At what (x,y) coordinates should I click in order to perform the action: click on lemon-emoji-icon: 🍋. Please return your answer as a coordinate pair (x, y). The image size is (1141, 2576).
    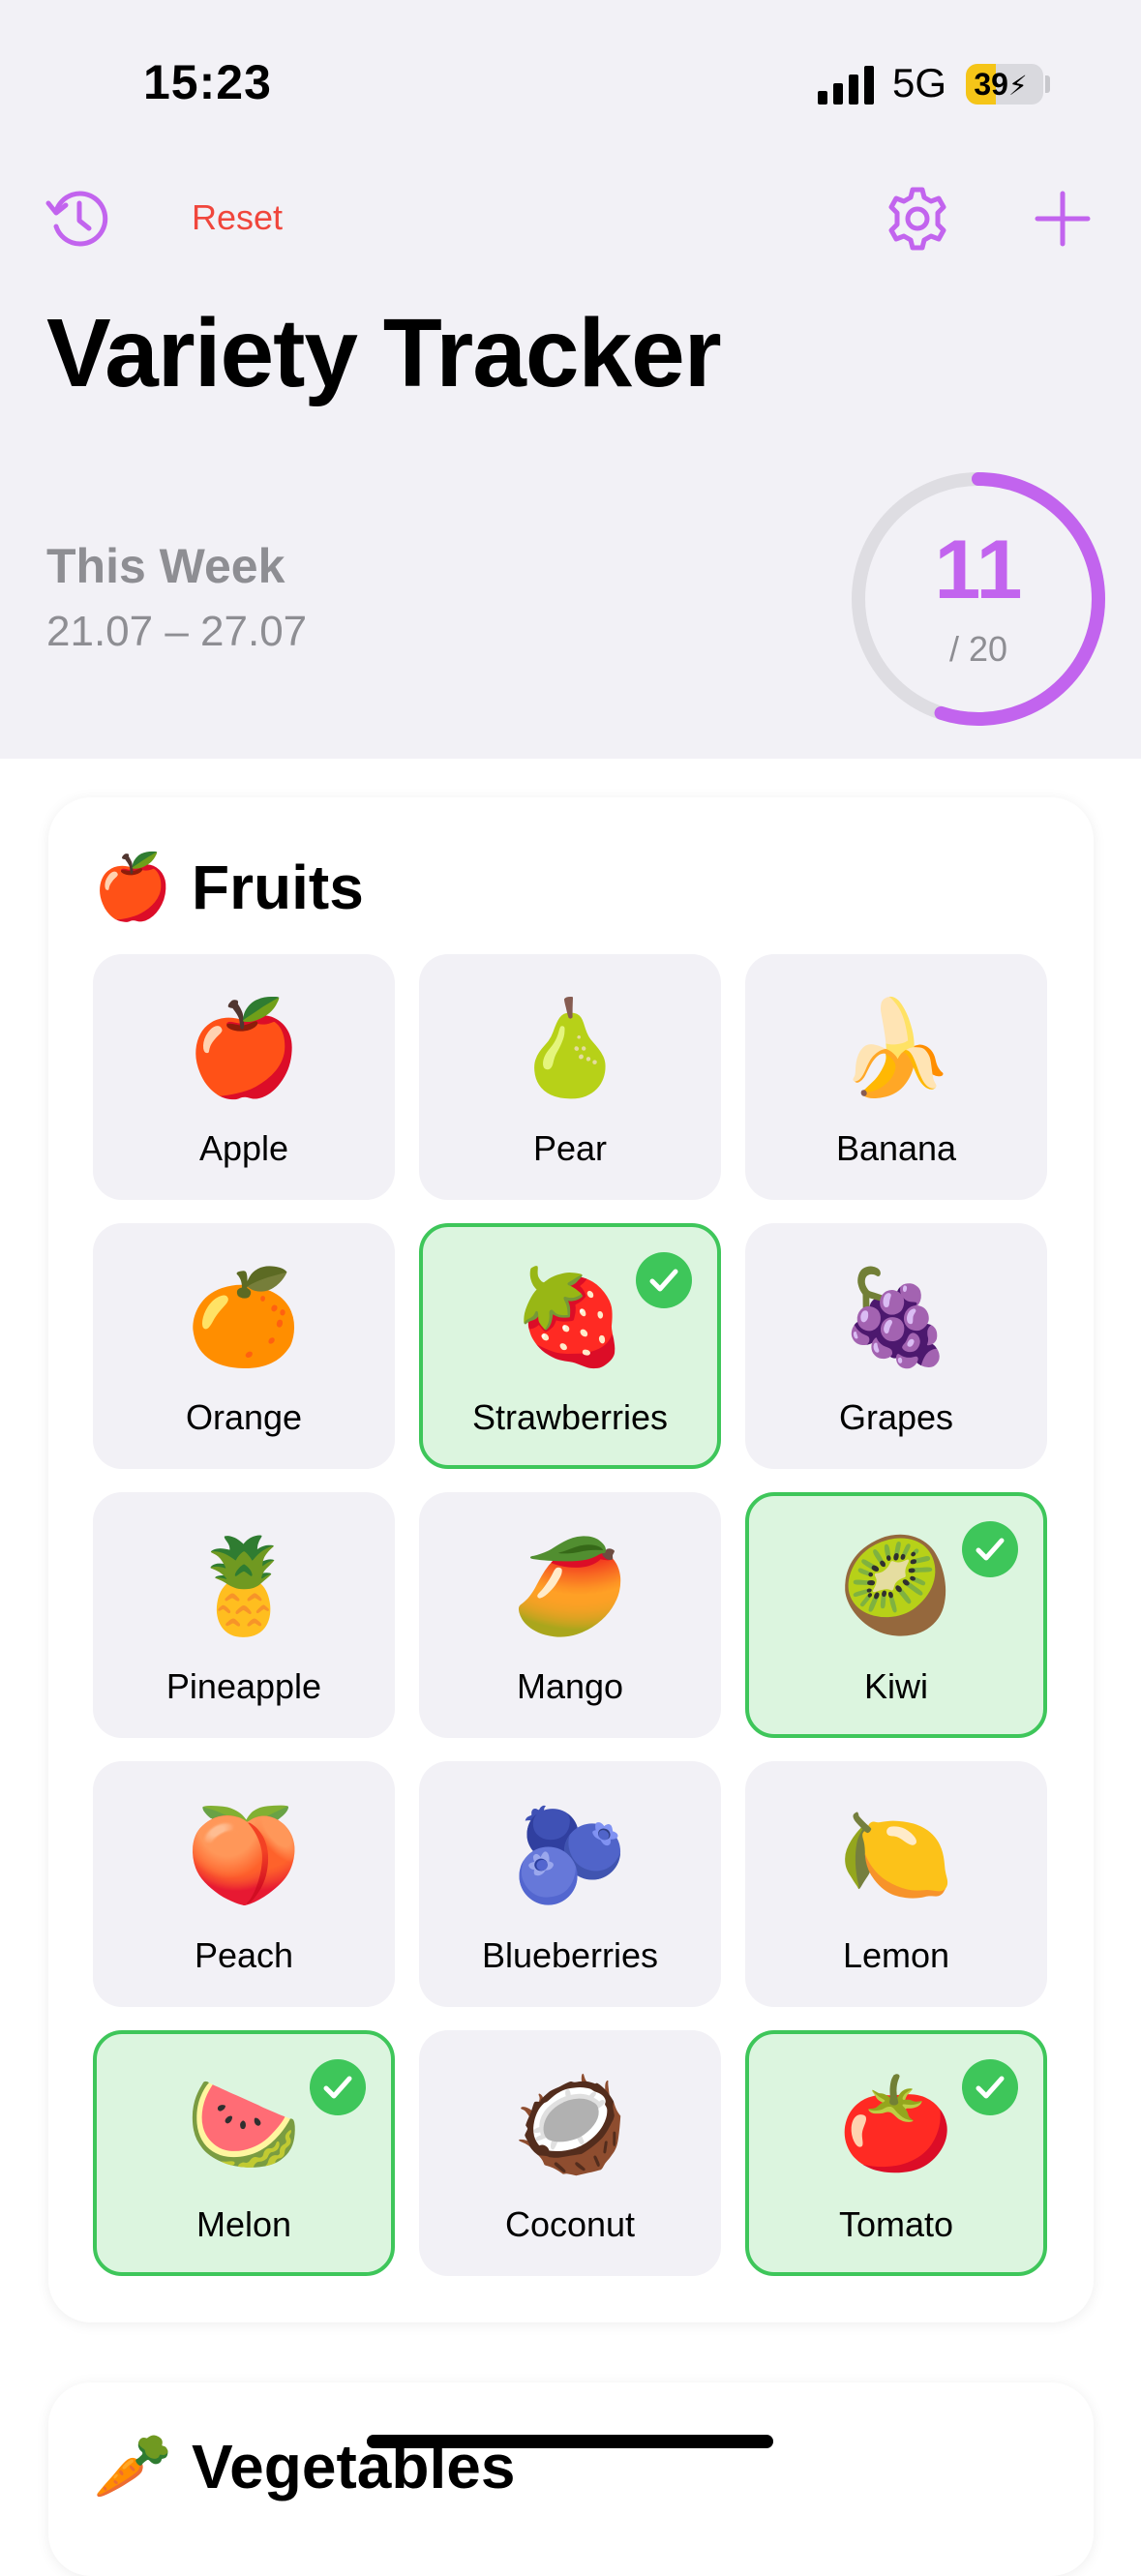
    Looking at the image, I should click on (896, 1855).